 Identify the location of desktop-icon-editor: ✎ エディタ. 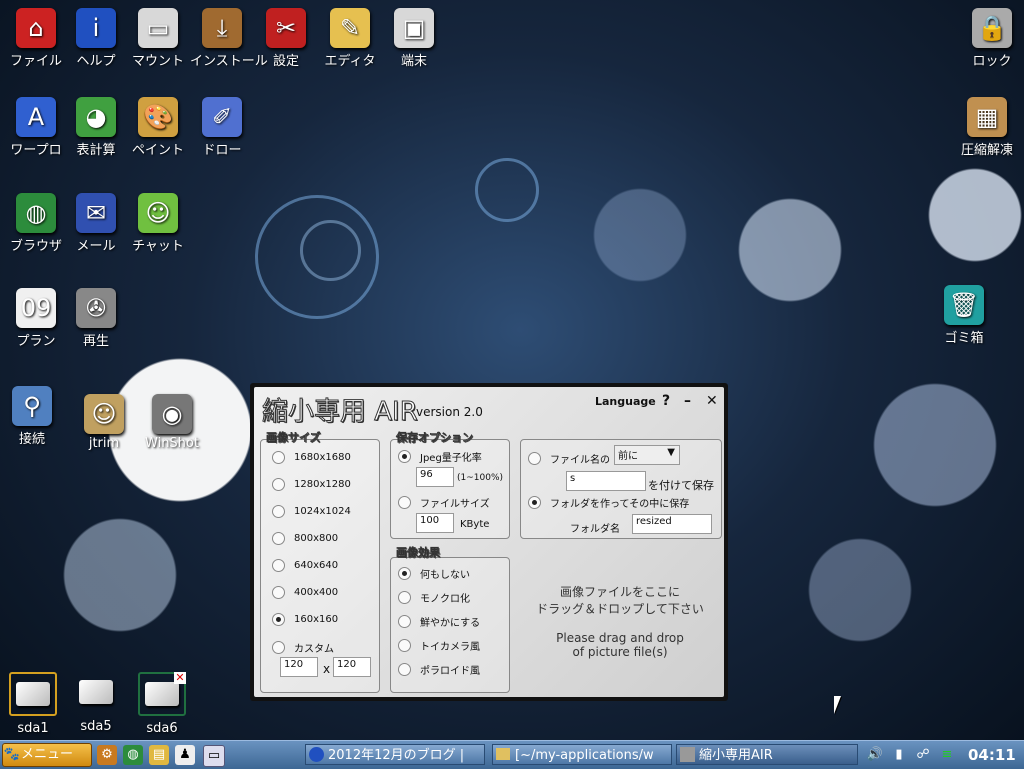
(350, 38).